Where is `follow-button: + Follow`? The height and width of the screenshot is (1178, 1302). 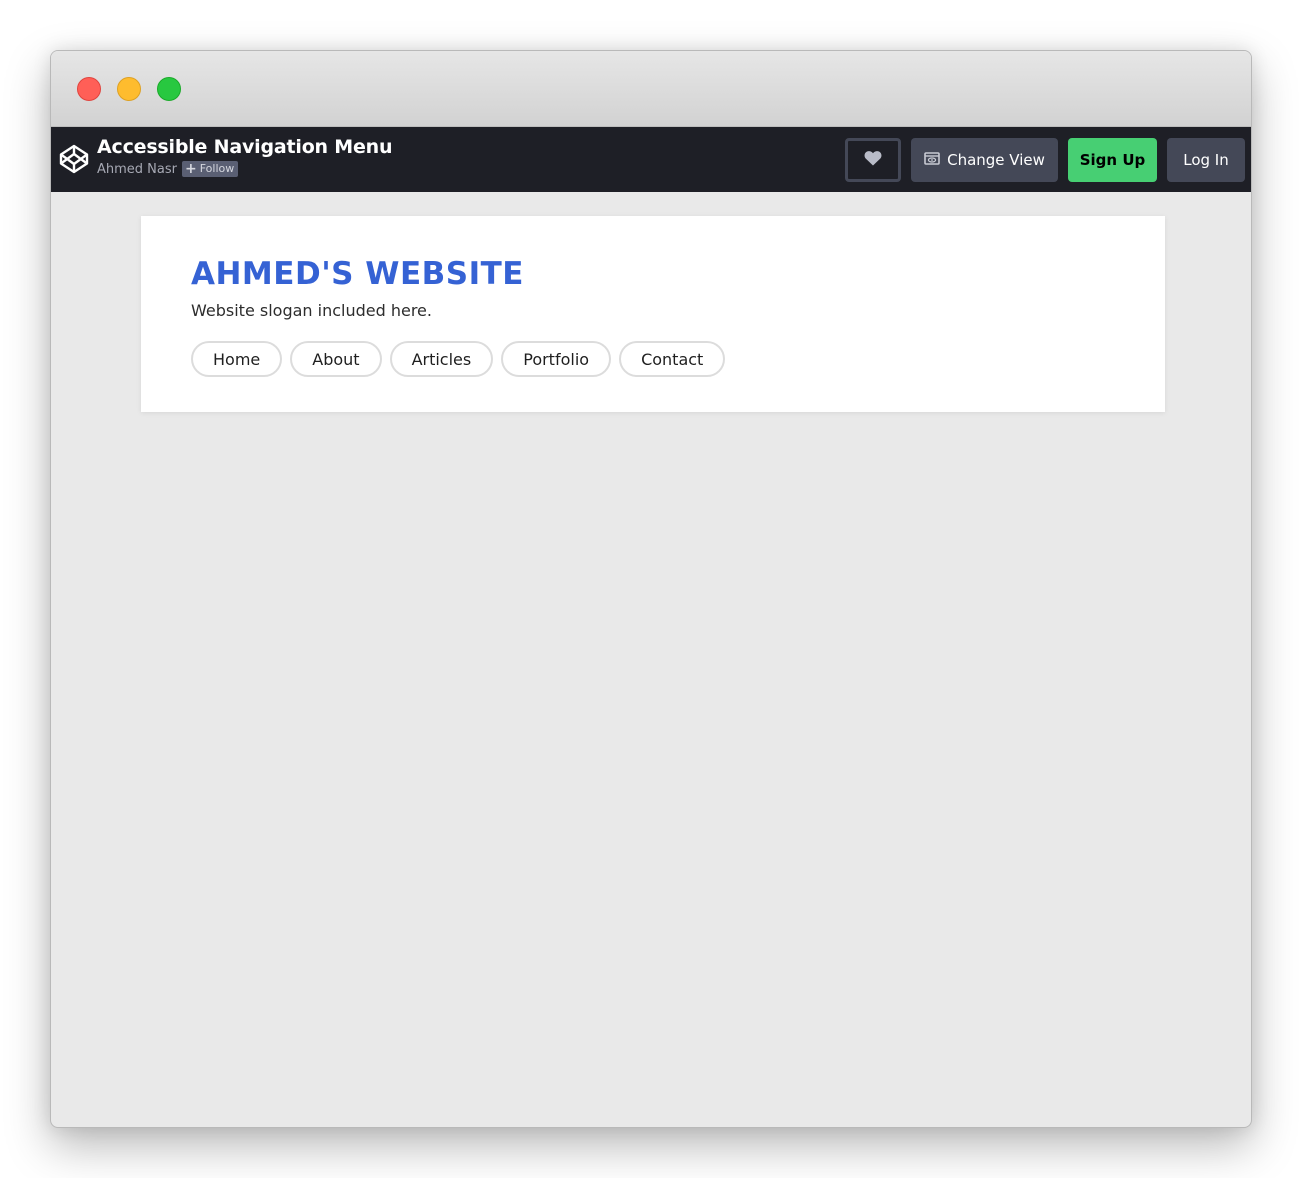
follow-button: + Follow is located at coordinates (210, 169).